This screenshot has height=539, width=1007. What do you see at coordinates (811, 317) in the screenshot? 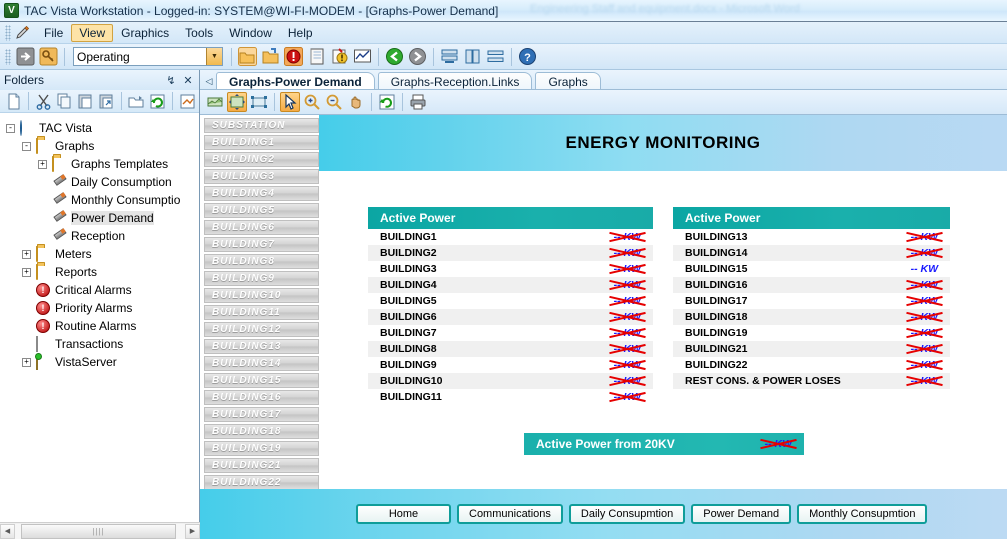
I see `table-row: BUILDING18 -- KW` at bounding box center [811, 317].